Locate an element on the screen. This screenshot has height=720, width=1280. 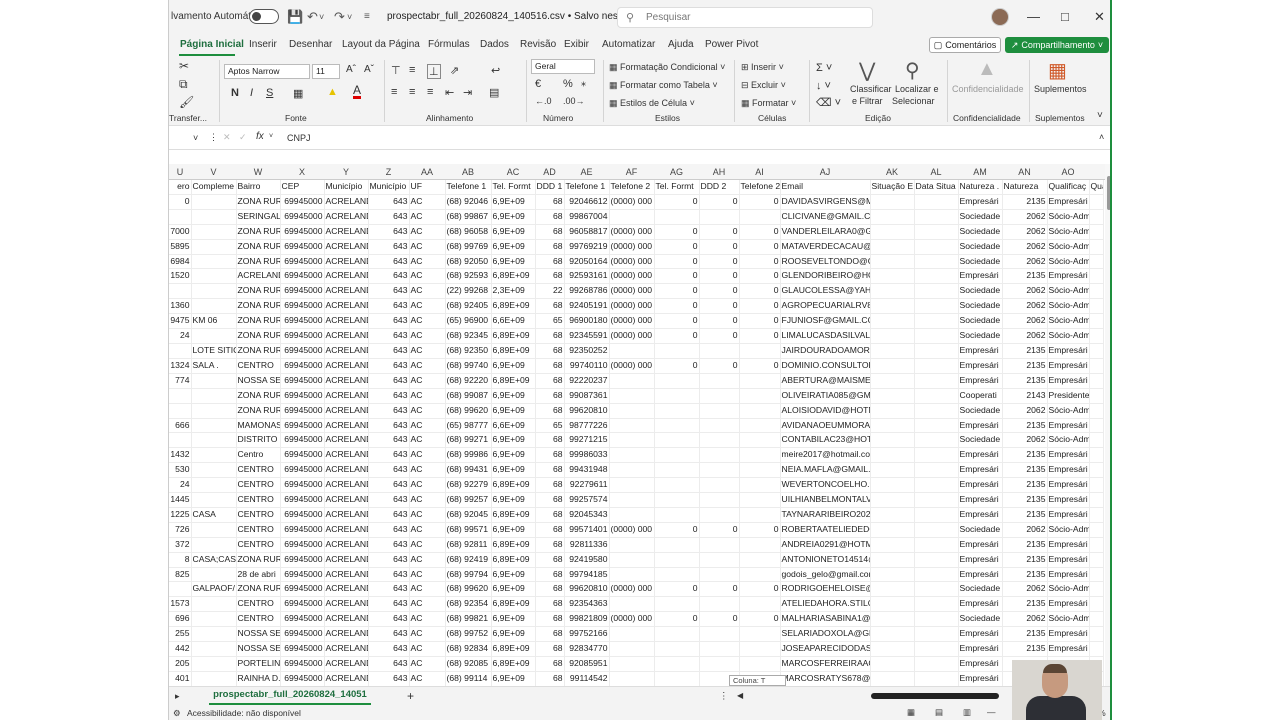
table-cell: 6984 is located at coordinates (180, 262).